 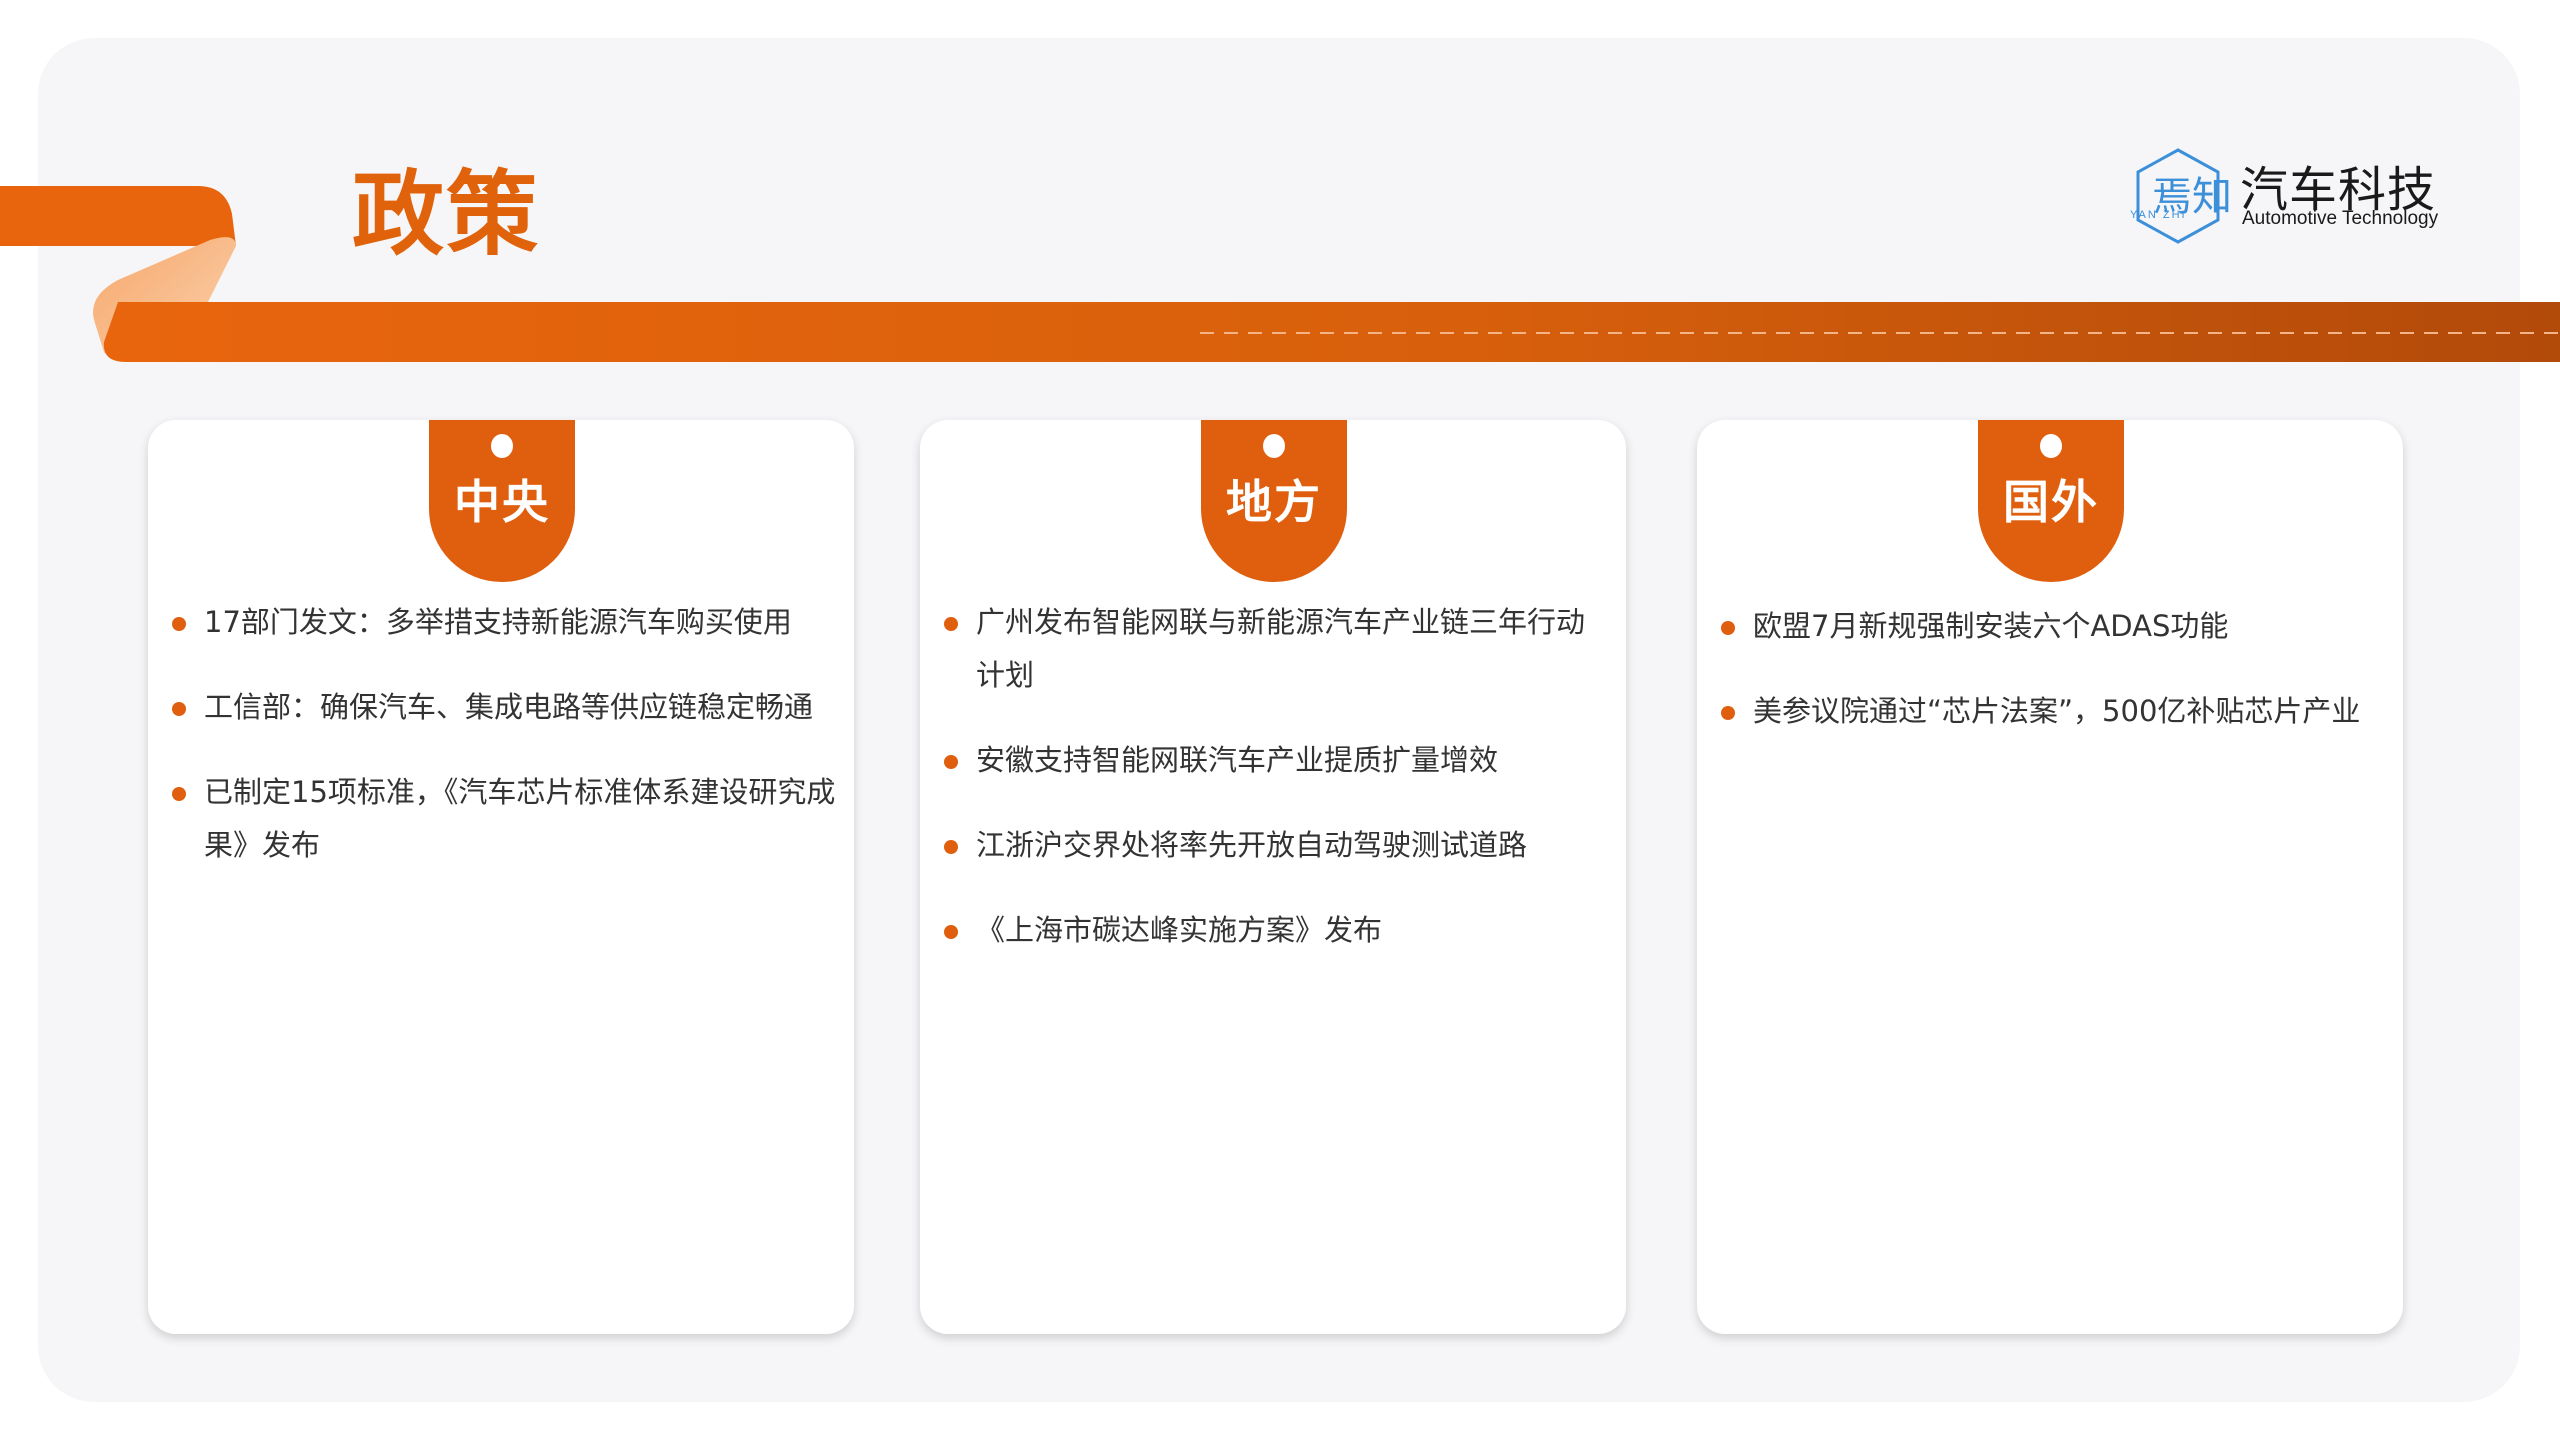 What do you see at coordinates (493, 707) in the screenshot?
I see `list-item: 工信部：确保汽车、集成电路等供应链稳定畅通` at bounding box center [493, 707].